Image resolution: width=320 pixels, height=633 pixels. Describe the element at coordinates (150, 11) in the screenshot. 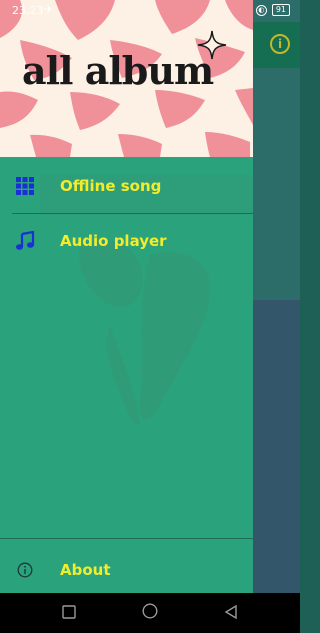

I see `status-bar: 23.23 ✈ ◐ 91` at that location.